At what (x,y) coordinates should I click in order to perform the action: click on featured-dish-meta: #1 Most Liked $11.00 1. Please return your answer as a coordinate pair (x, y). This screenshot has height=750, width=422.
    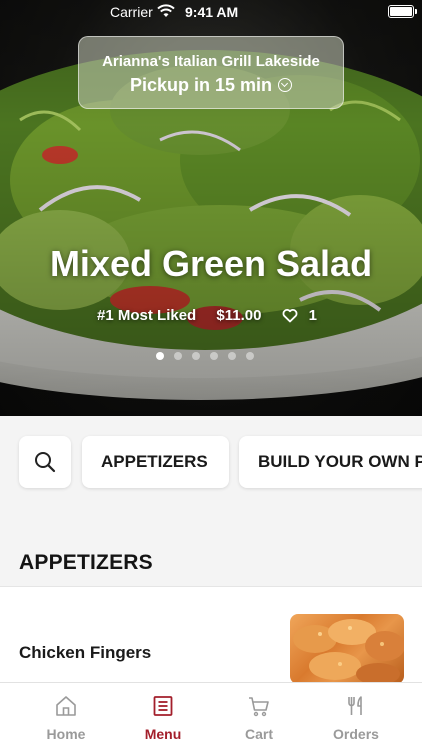
    Looking at the image, I should click on (211, 315).